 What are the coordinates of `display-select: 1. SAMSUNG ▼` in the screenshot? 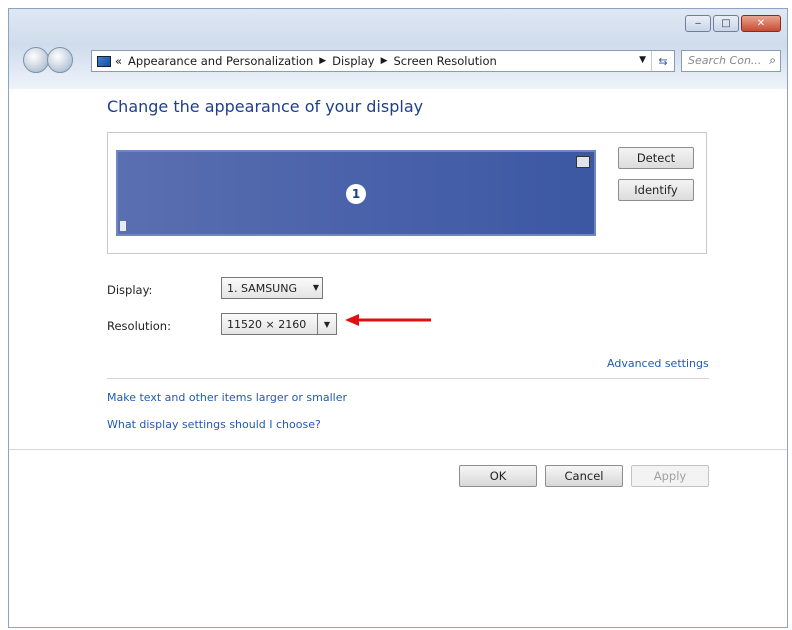 It's located at (272, 288).